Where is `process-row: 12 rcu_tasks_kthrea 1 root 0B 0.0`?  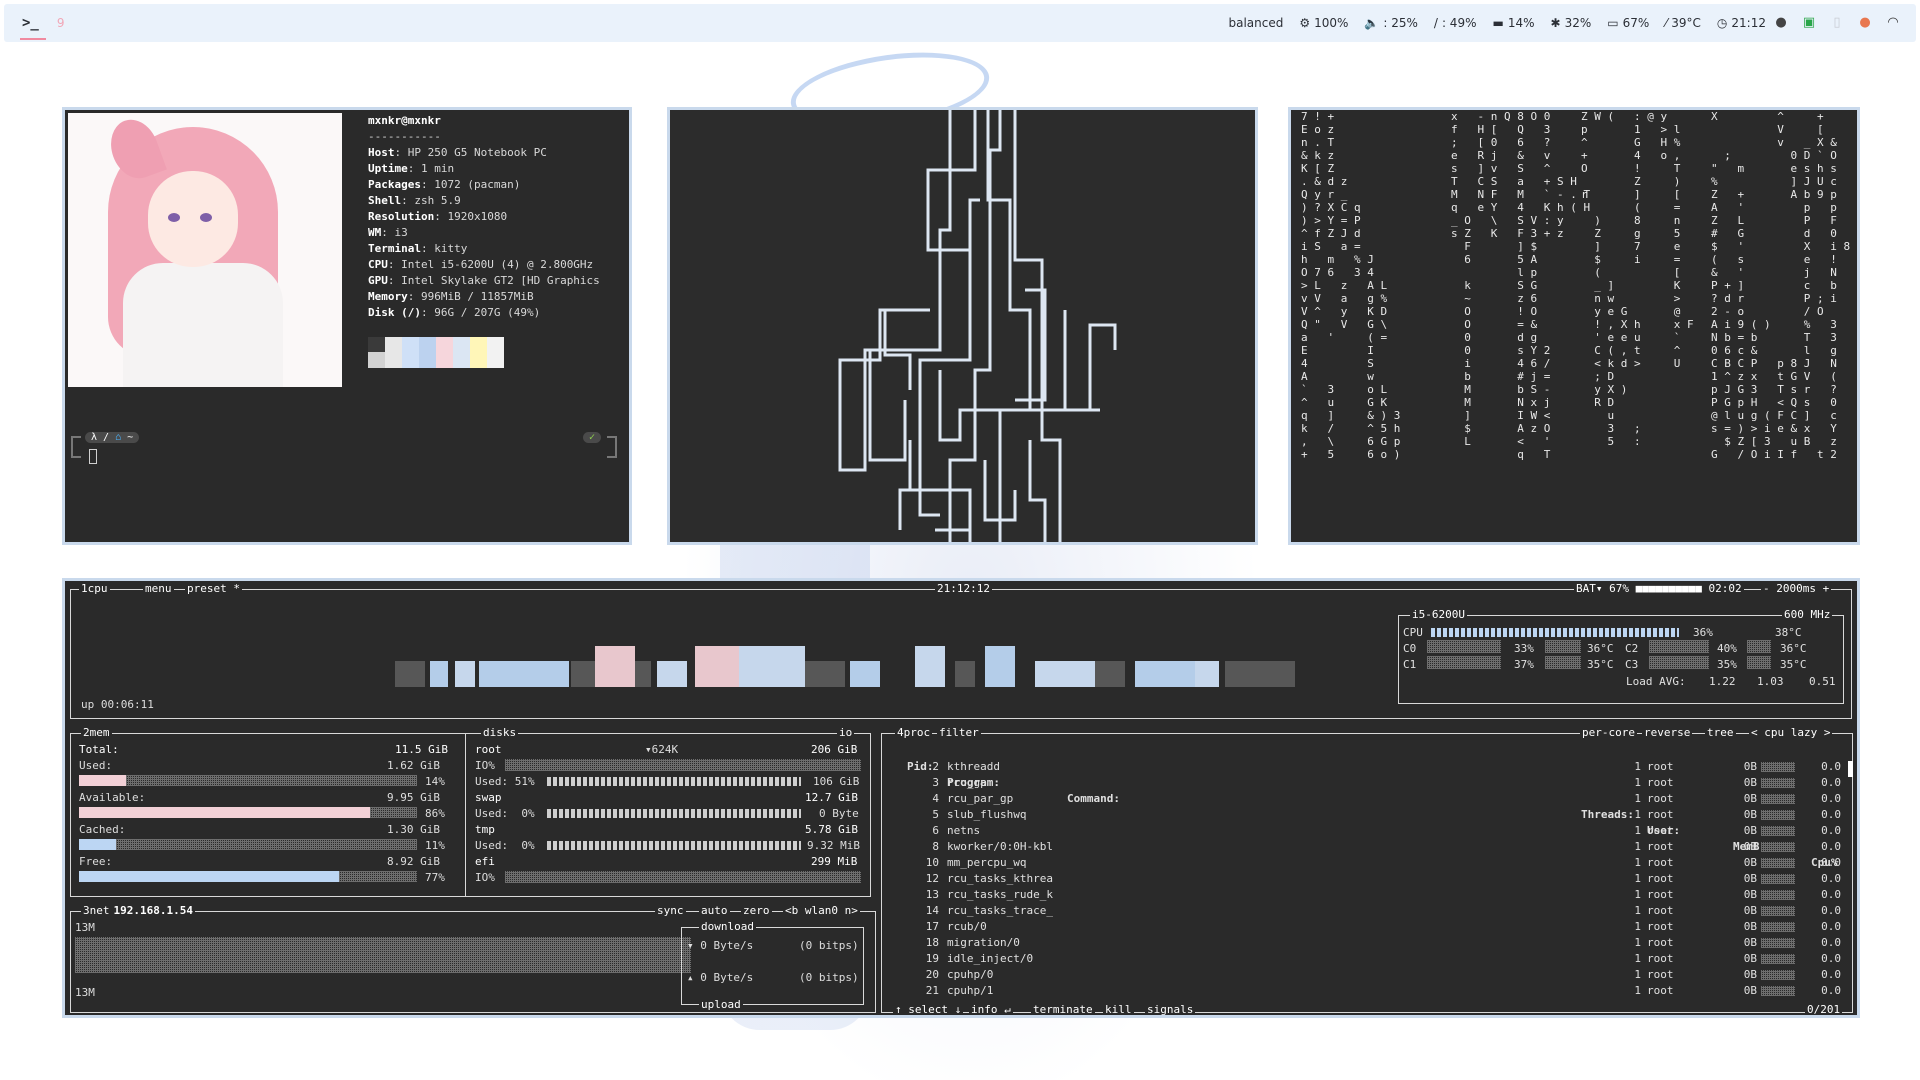 process-row: 12 rcu_tasks_kthrea 1 root 0B 0.0 is located at coordinates (1369, 879).